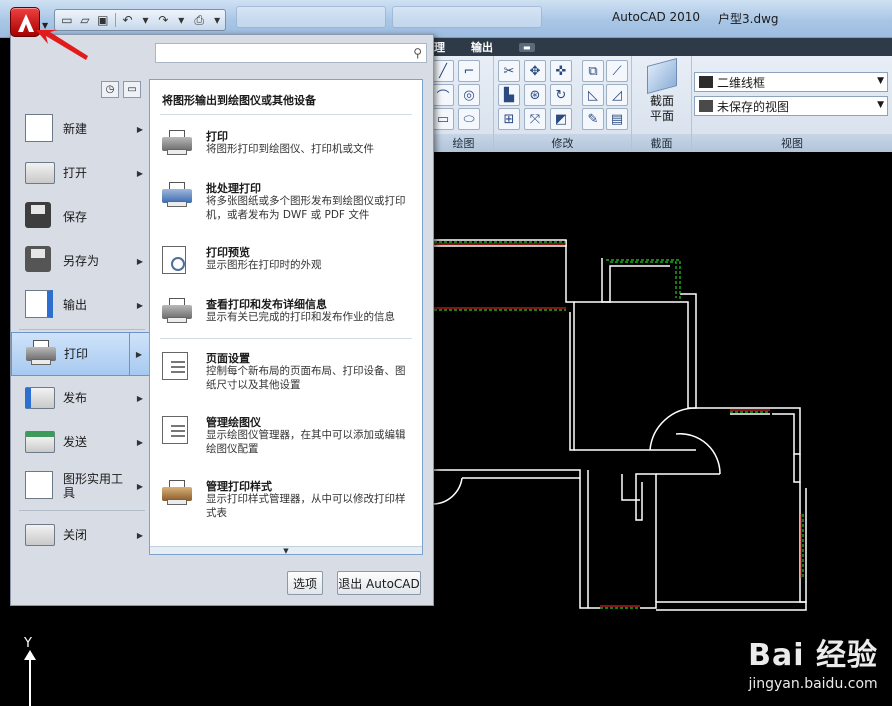 This screenshot has width=892, height=706. I want to click on qat-customize-icon: ▾, so click(217, 20).